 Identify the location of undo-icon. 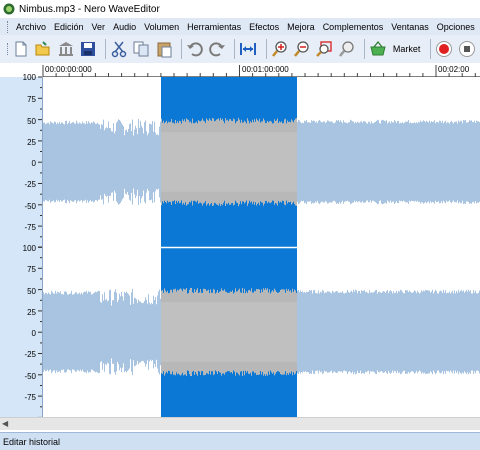
(194, 49).